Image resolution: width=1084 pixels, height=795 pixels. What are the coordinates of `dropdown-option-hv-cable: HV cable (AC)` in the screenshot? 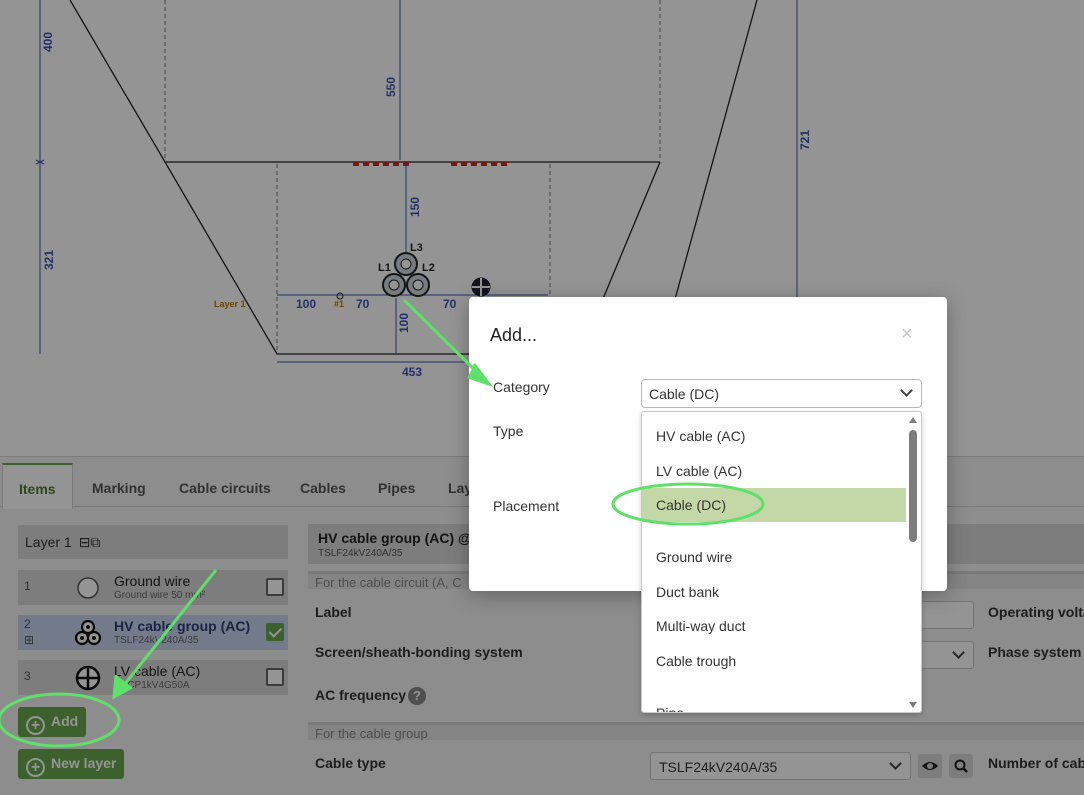 It's located at (774, 436).